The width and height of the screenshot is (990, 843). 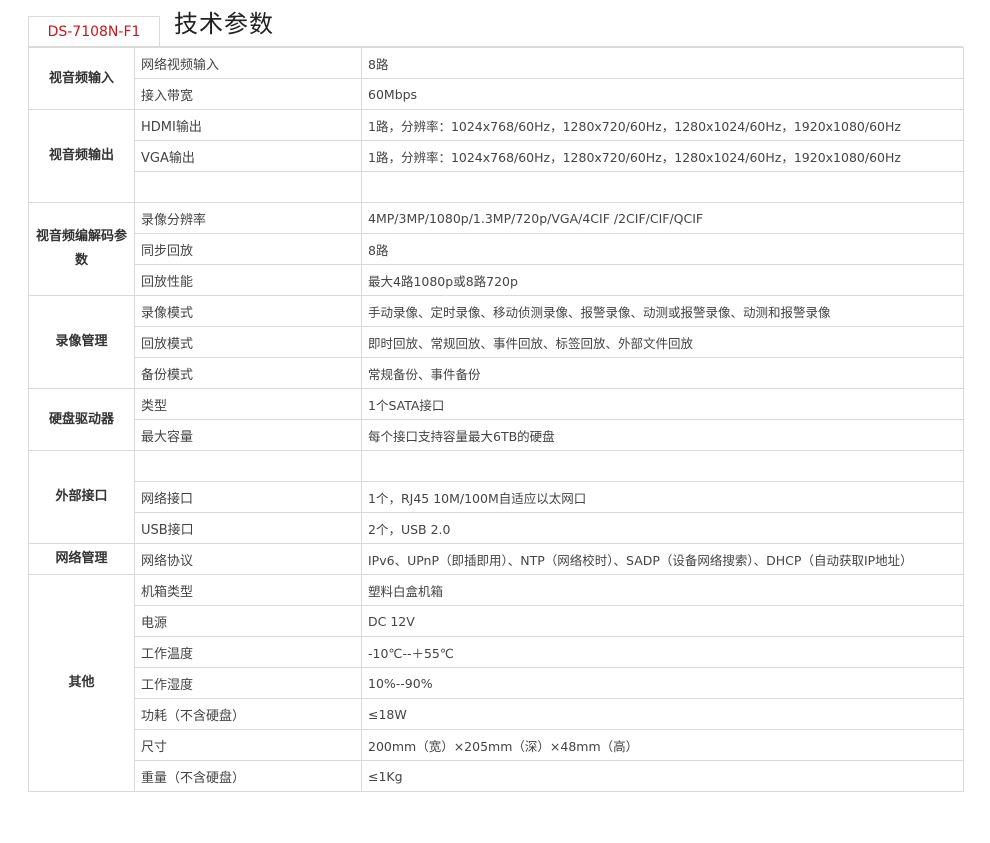 What do you see at coordinates (248, 218) in the screenshot?
I see `param-name-cell: 录像分辨率` at bounding box center [248, 218].